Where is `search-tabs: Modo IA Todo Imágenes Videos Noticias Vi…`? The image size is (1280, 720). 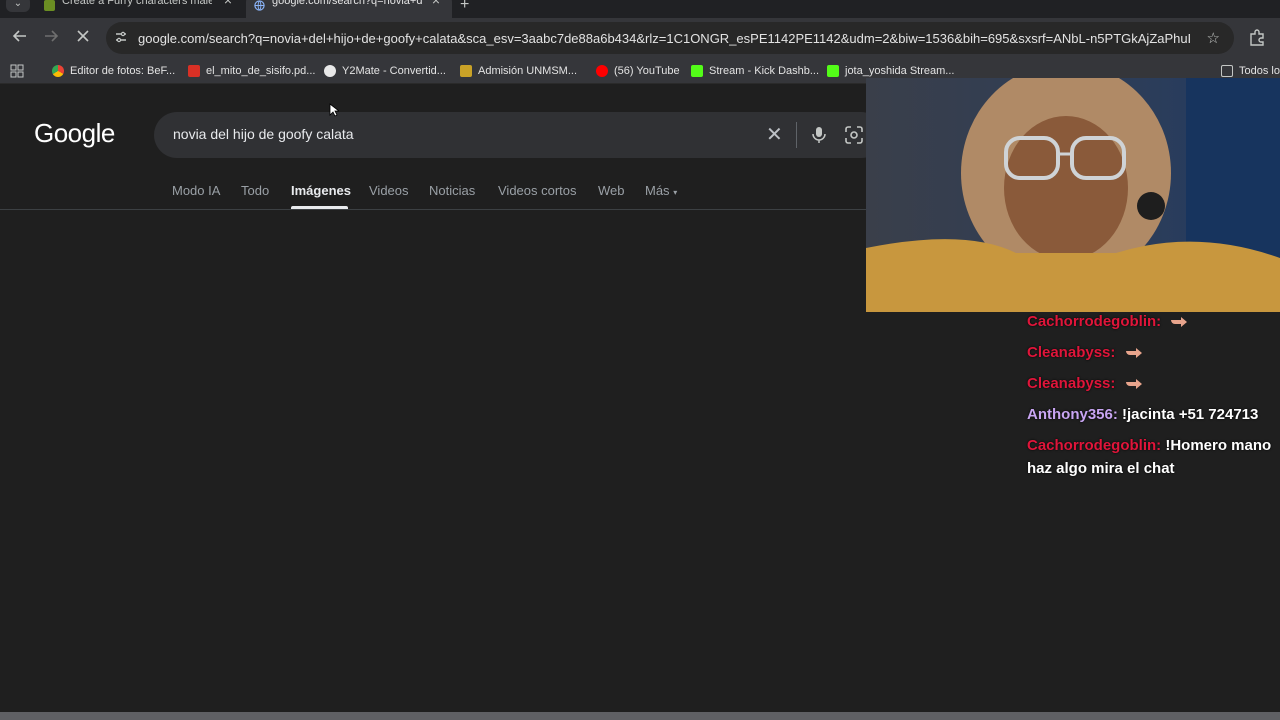 search-tabs: Modo IA Todo Imágenes Videos Noticias Vi… is located at coordinates (434, 190).